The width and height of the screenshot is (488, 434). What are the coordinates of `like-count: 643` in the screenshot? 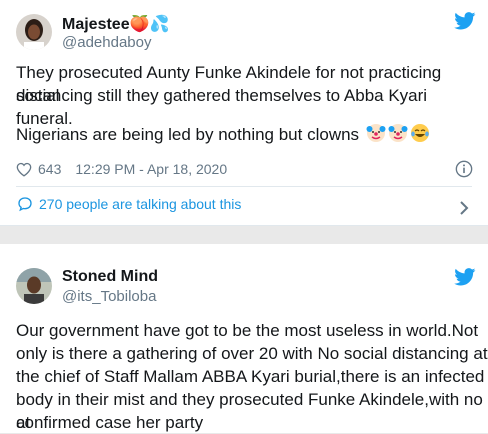 It's located at (49, 169).